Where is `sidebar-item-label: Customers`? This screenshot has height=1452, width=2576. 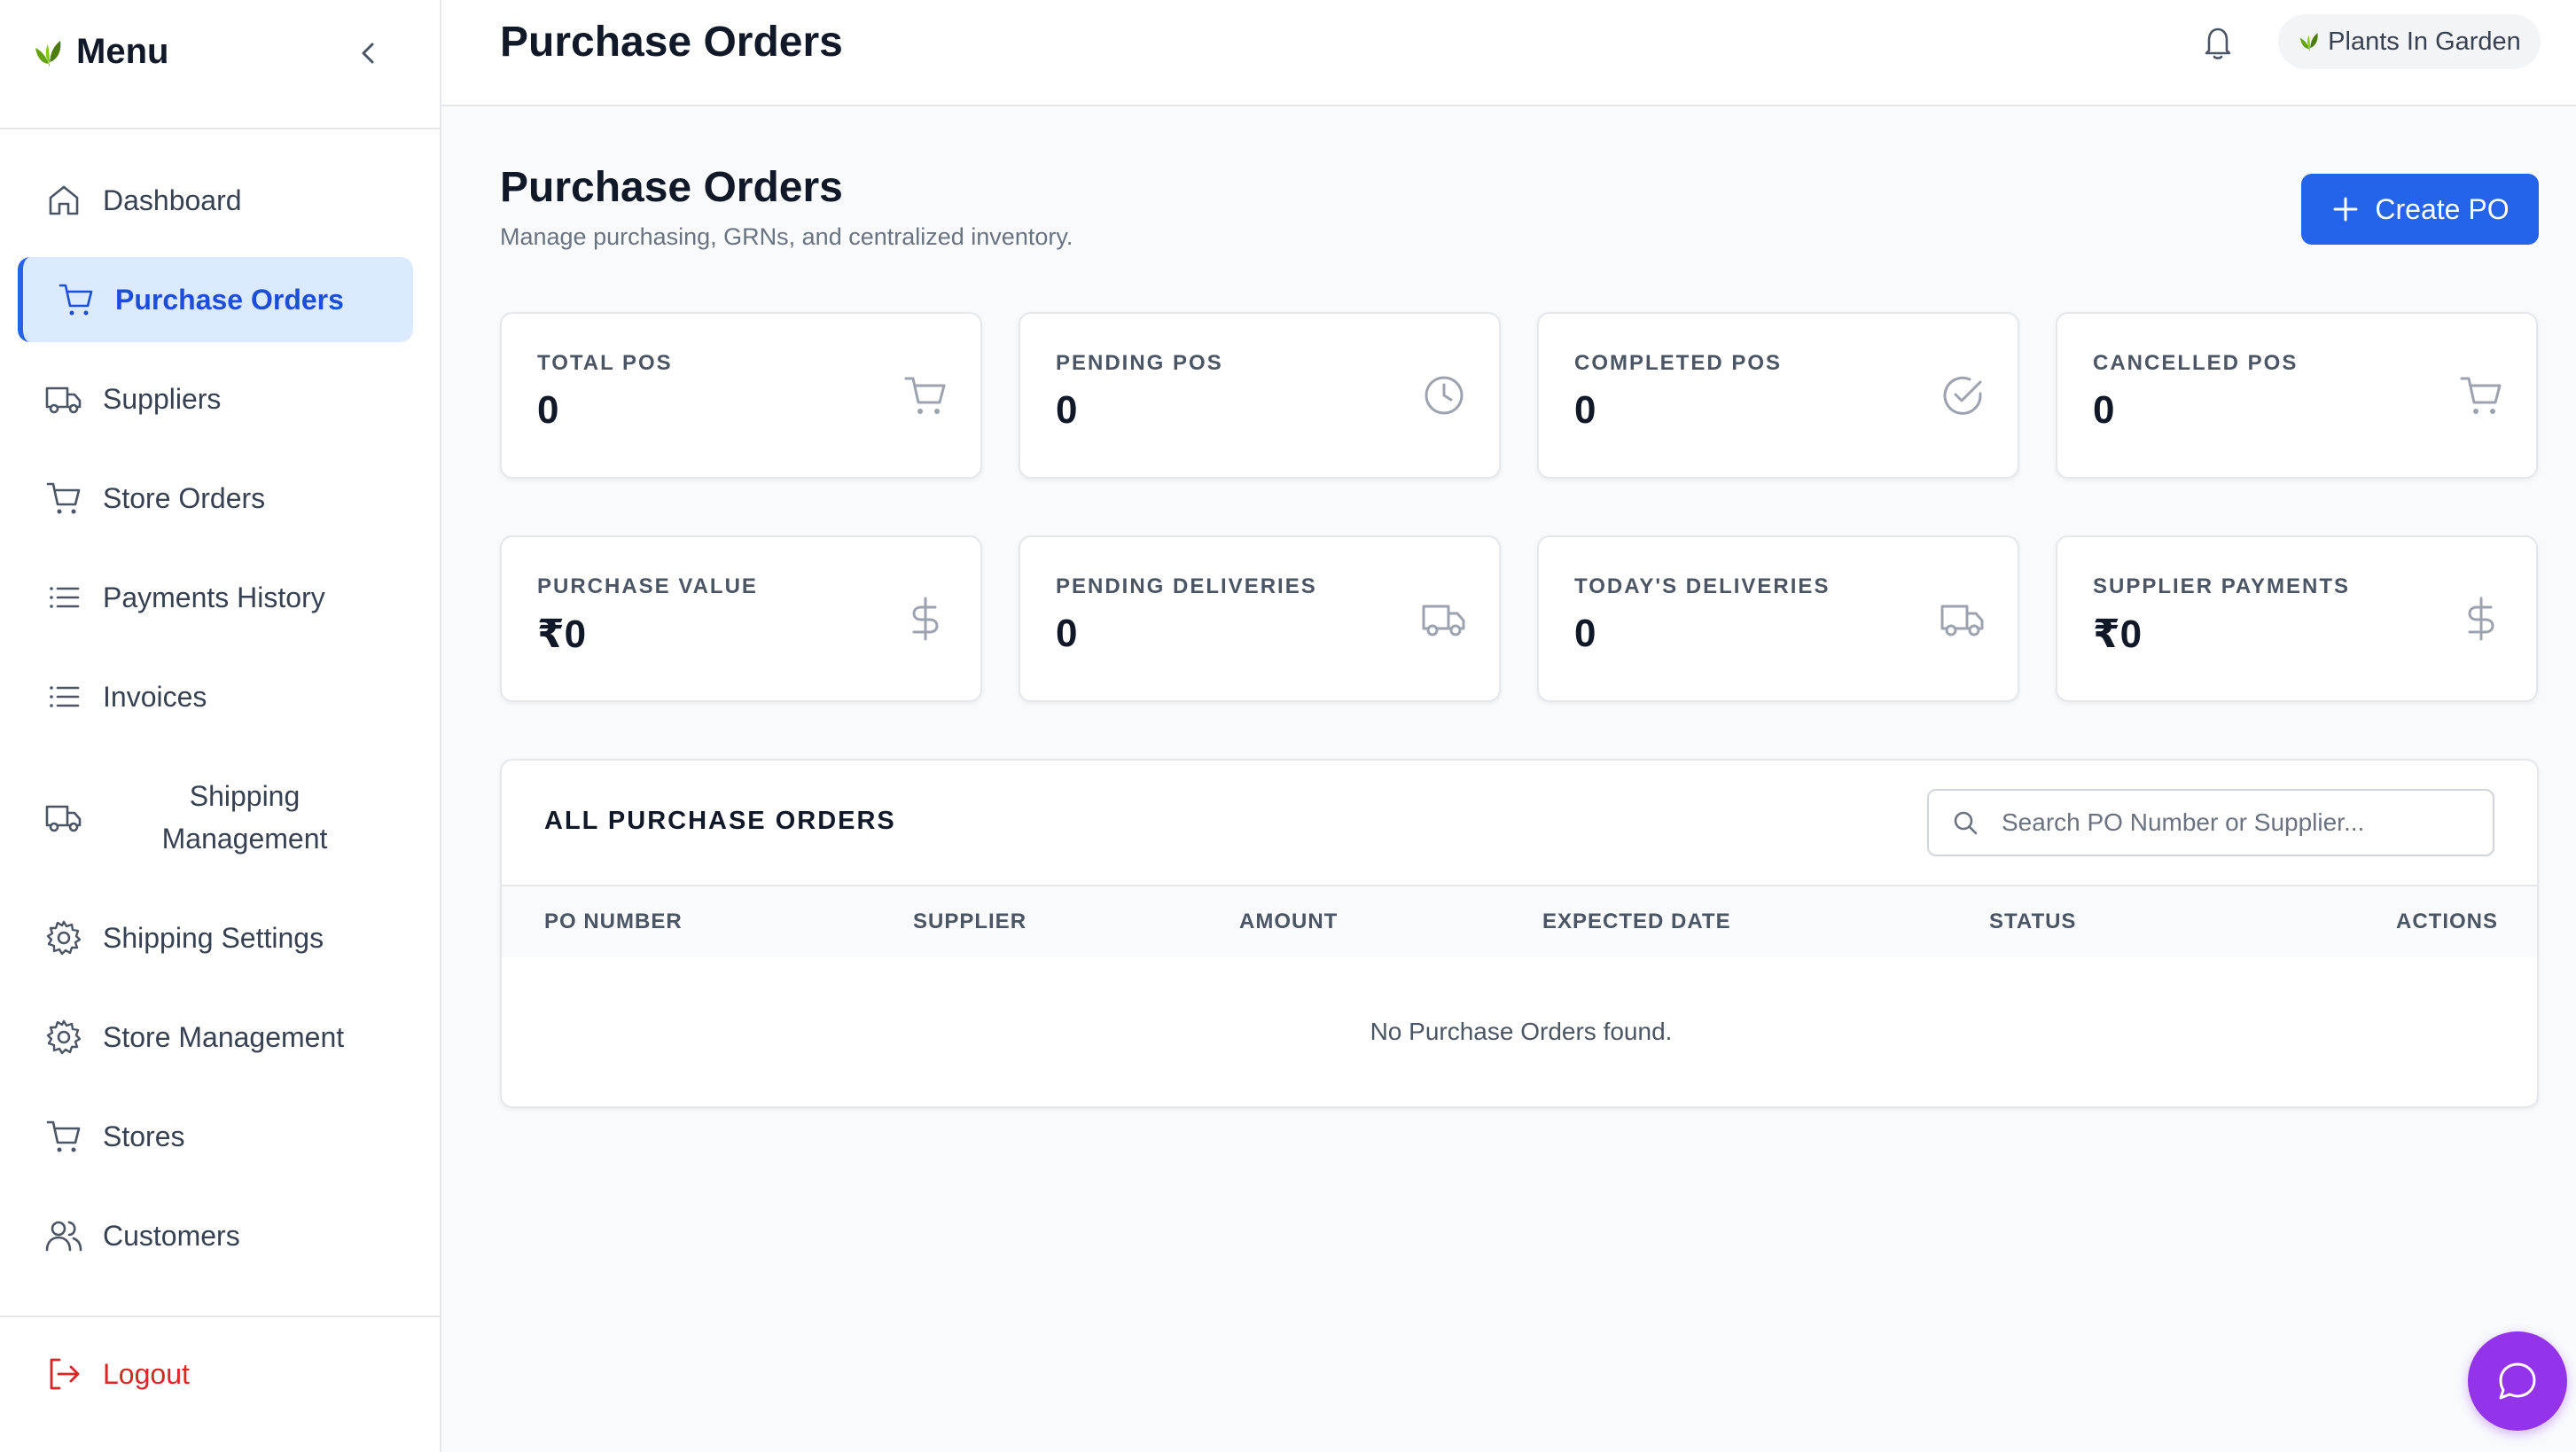 sidebar-item-label: Customers is located at coordinates (171, 1235).